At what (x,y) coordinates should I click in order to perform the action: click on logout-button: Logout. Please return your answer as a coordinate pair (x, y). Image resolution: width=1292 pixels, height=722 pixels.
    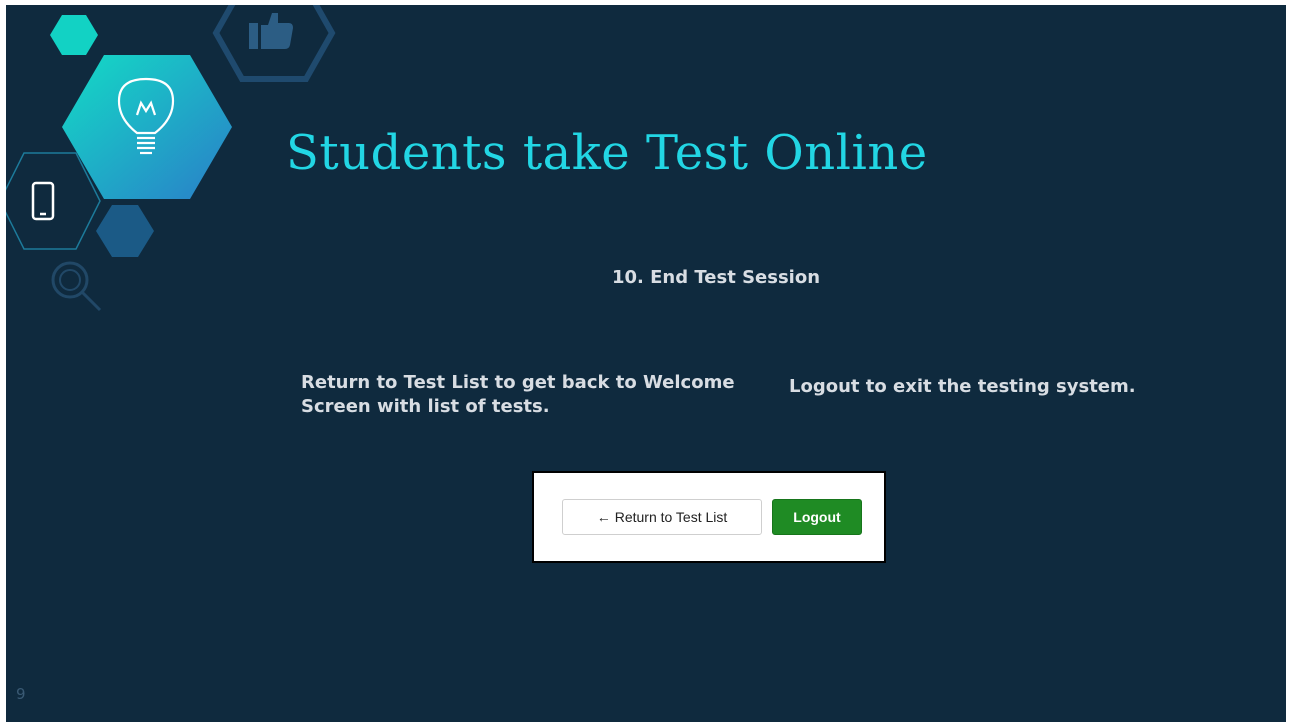
    Looking at the image, I should click on (817, 517).